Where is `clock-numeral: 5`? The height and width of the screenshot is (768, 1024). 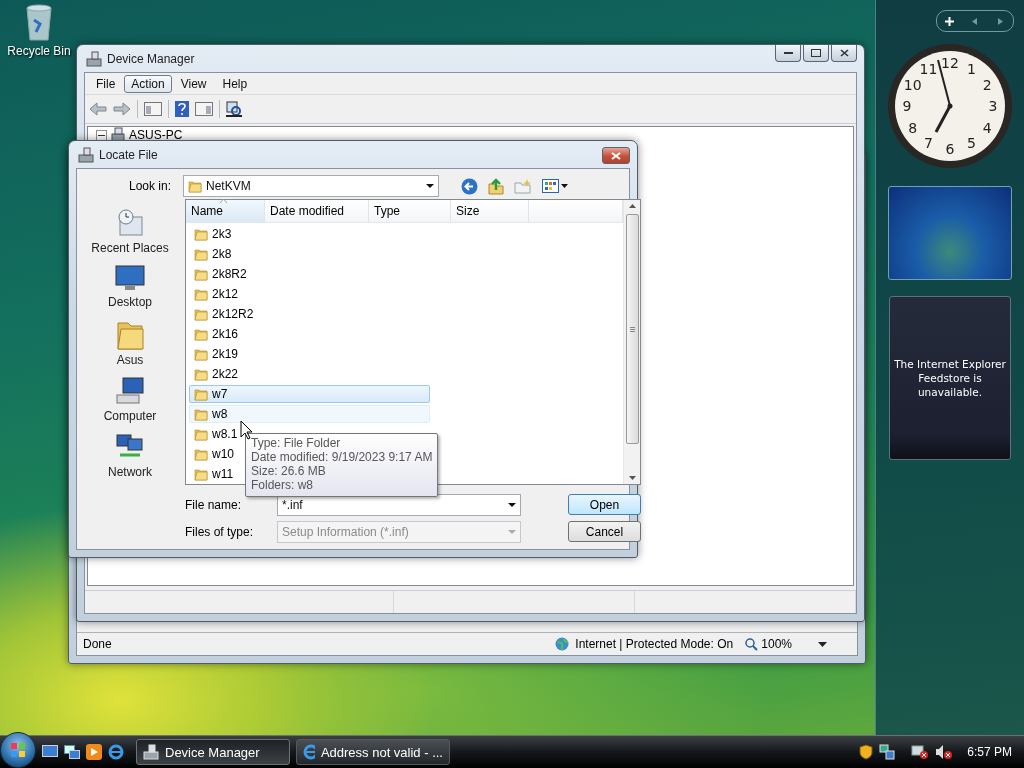 clock-numeral: 5 is located at coordinates (971, 143).